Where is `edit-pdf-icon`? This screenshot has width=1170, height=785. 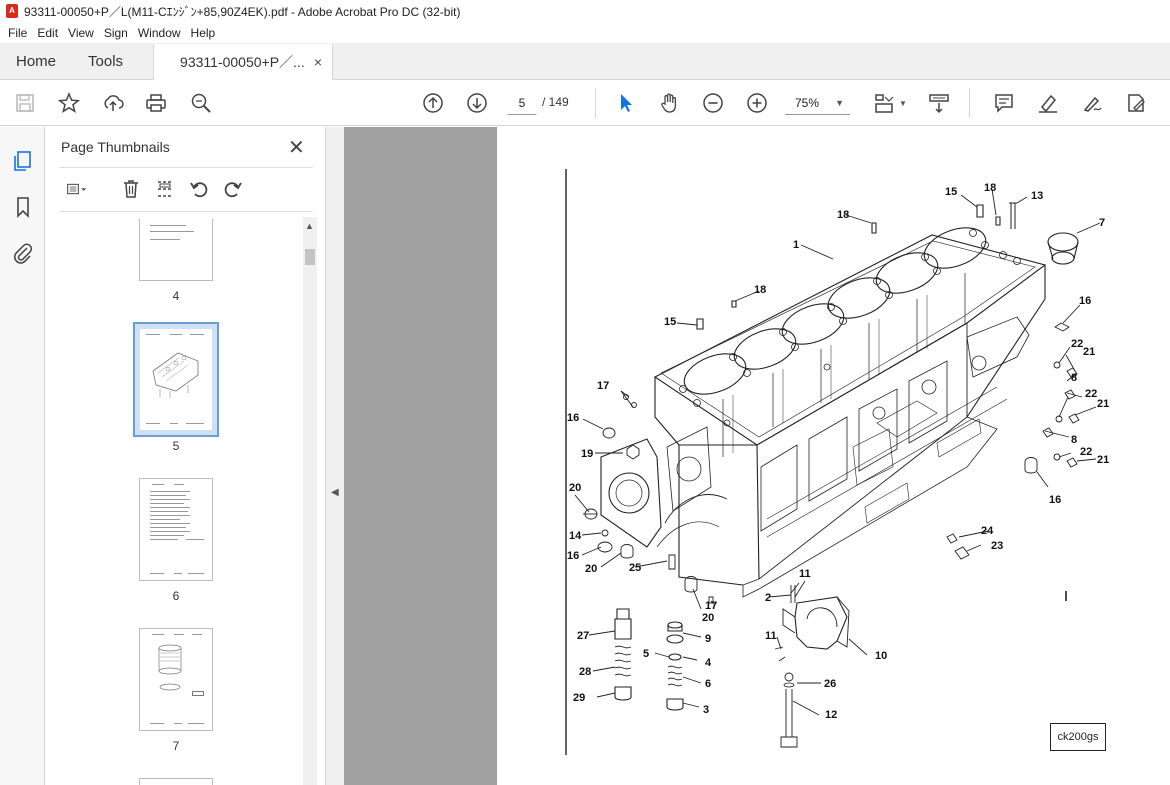
edit-pdf-icon is located at coordinates (1136, 103).